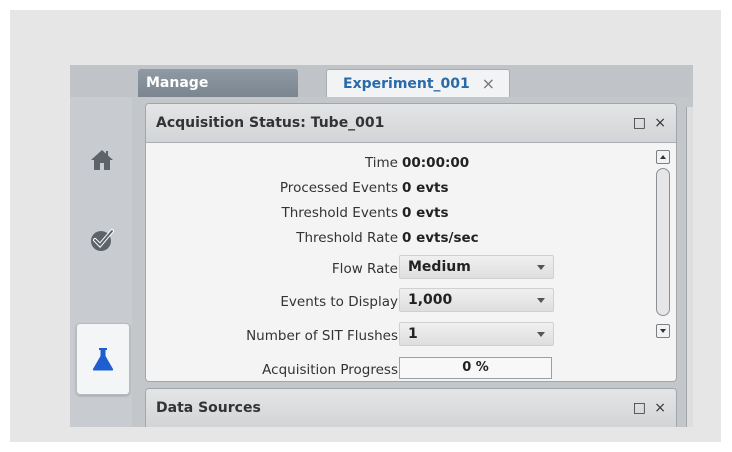 Image resolution: width=732 pixels, height=452 pixels. What do you see at coordinates (663, 157) in the screenshot?
I see `scroll-up-button` at bounding box center [663, 157].